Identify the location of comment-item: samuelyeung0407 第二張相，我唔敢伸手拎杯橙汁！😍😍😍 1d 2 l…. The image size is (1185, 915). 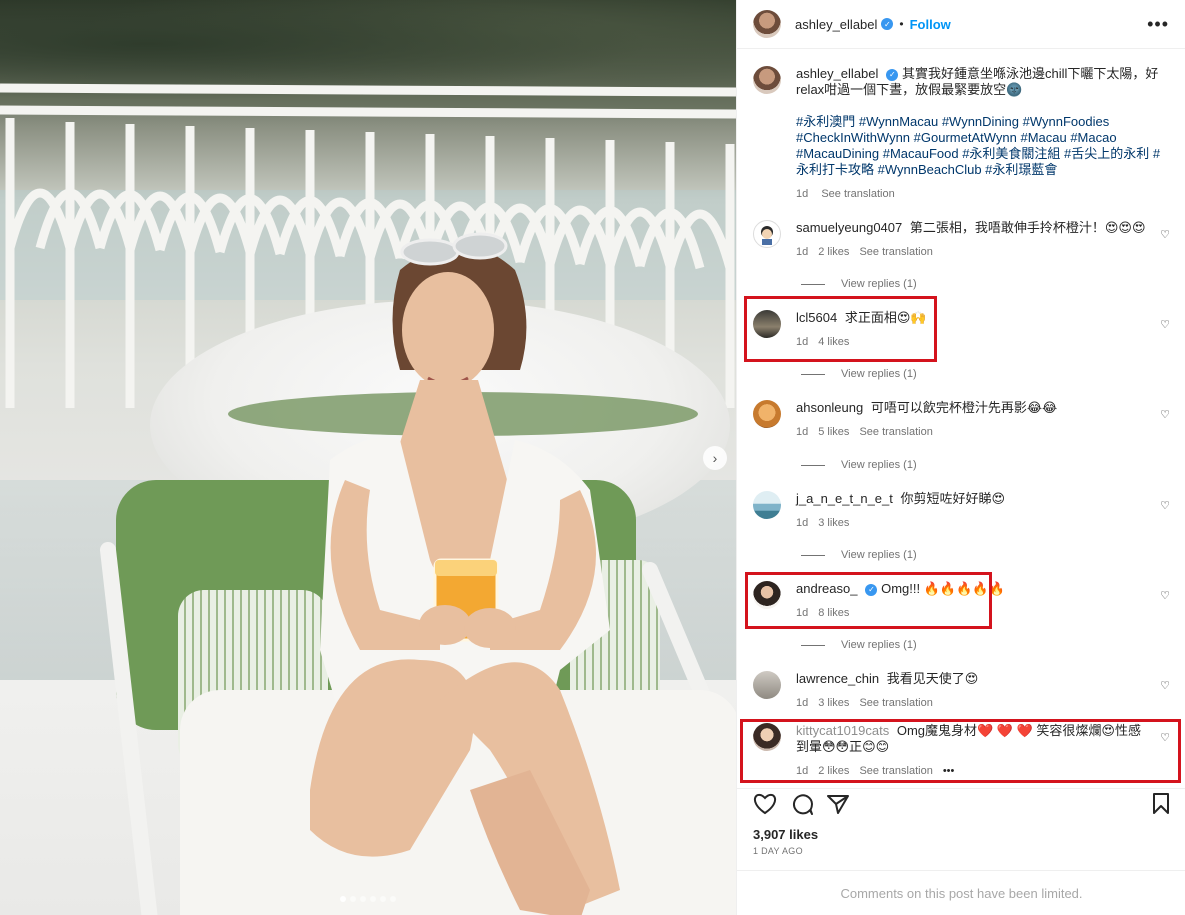
(961, 240).